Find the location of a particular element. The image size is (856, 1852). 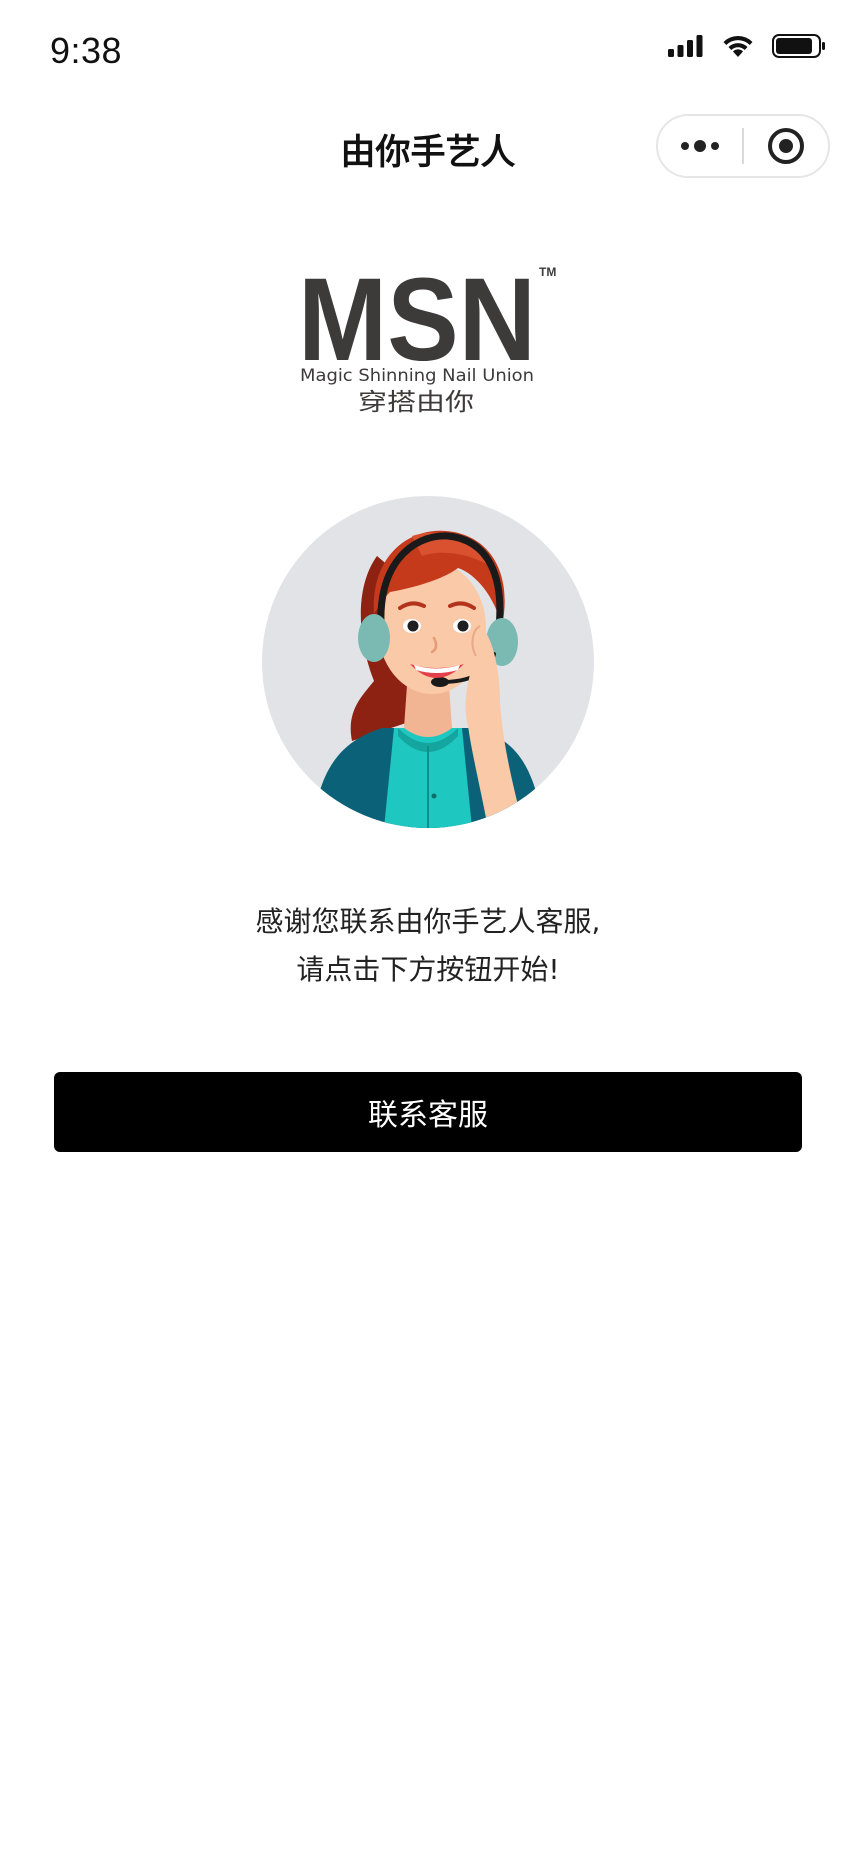

contact-service-button: 联系客服 is located at coordinates (428, 1112).